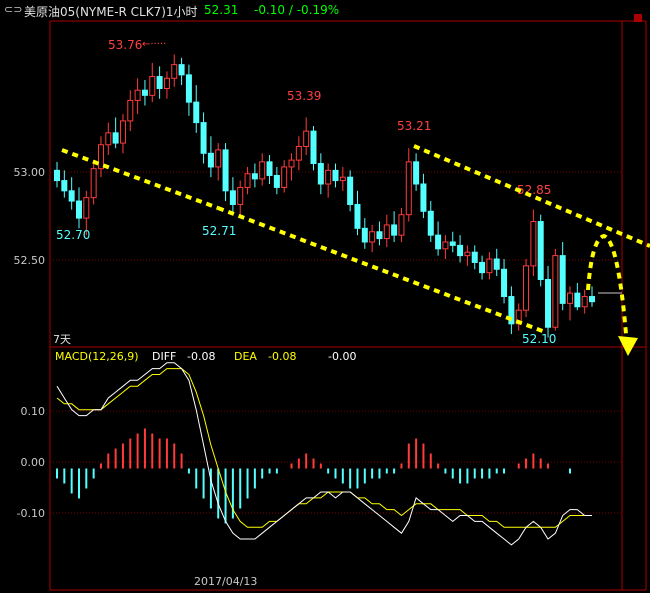  What do you see at coordinates (381, 270) in the screenshot?
I see `channel-lower-trendline` at bounding box center [381, 270].